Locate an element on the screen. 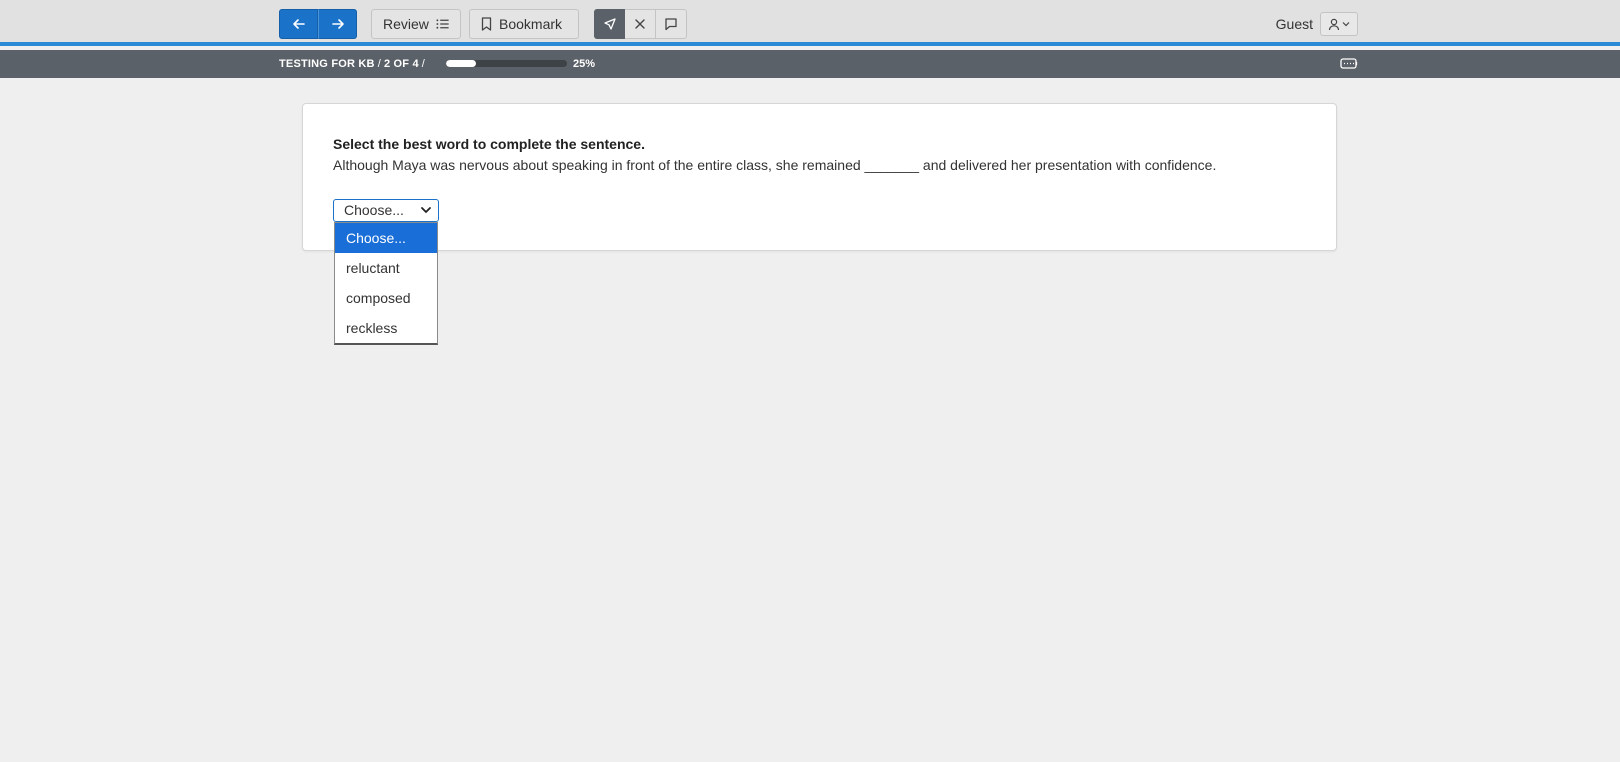 The width and height of the screenshot is (1620, 762). breadcrumb: TESTING FOR KB/2 OF 4/ is located at coordinates (352, 64).